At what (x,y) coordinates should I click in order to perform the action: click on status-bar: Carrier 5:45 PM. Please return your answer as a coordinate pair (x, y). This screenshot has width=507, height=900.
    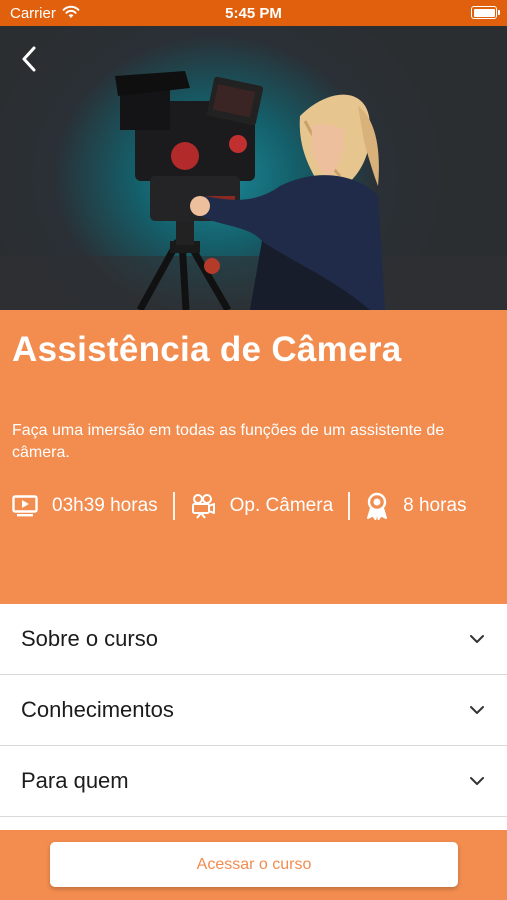
    Looking at the image, I should click on (253, 13).